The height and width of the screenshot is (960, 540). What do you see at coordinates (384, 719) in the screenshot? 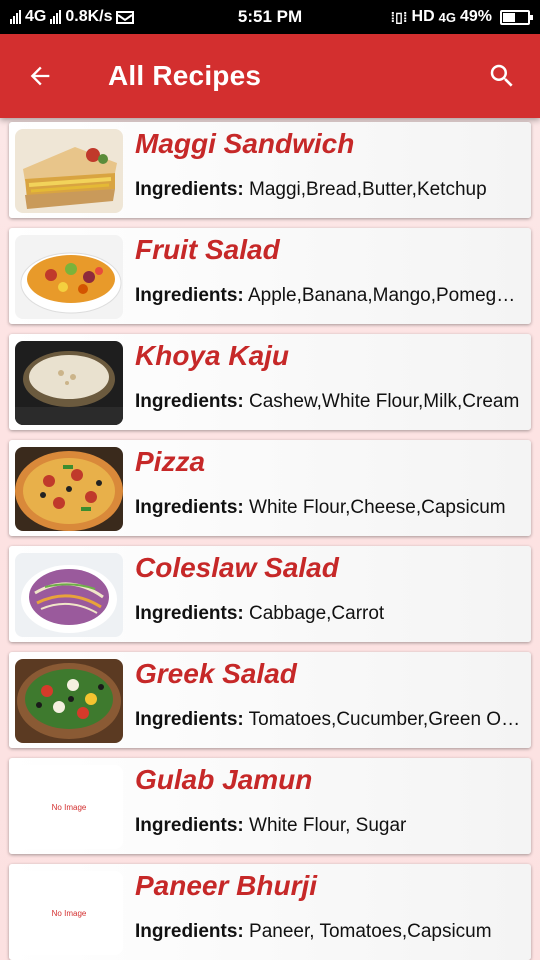
I see `ingredients-value: Tomatoes,Cucumber,Green Olives` at bounding box center [384, 719].